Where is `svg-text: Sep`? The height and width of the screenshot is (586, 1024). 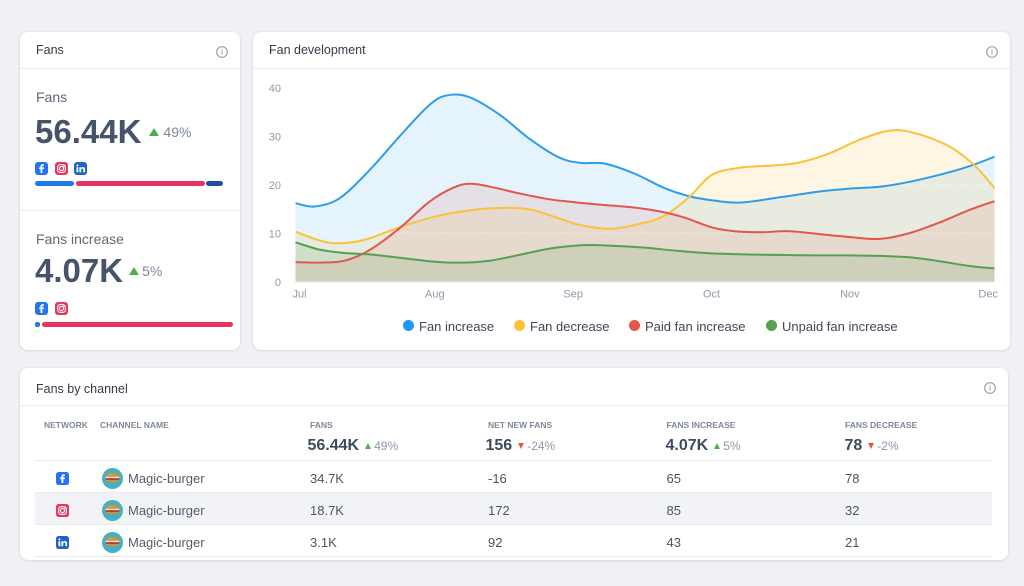
svg-text: Sep is located at coordinates (573, 295).